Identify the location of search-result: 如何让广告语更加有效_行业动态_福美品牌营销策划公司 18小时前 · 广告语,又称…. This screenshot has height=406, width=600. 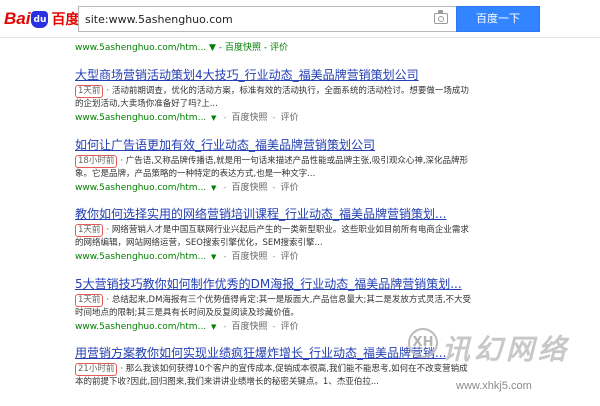
(295, 157).